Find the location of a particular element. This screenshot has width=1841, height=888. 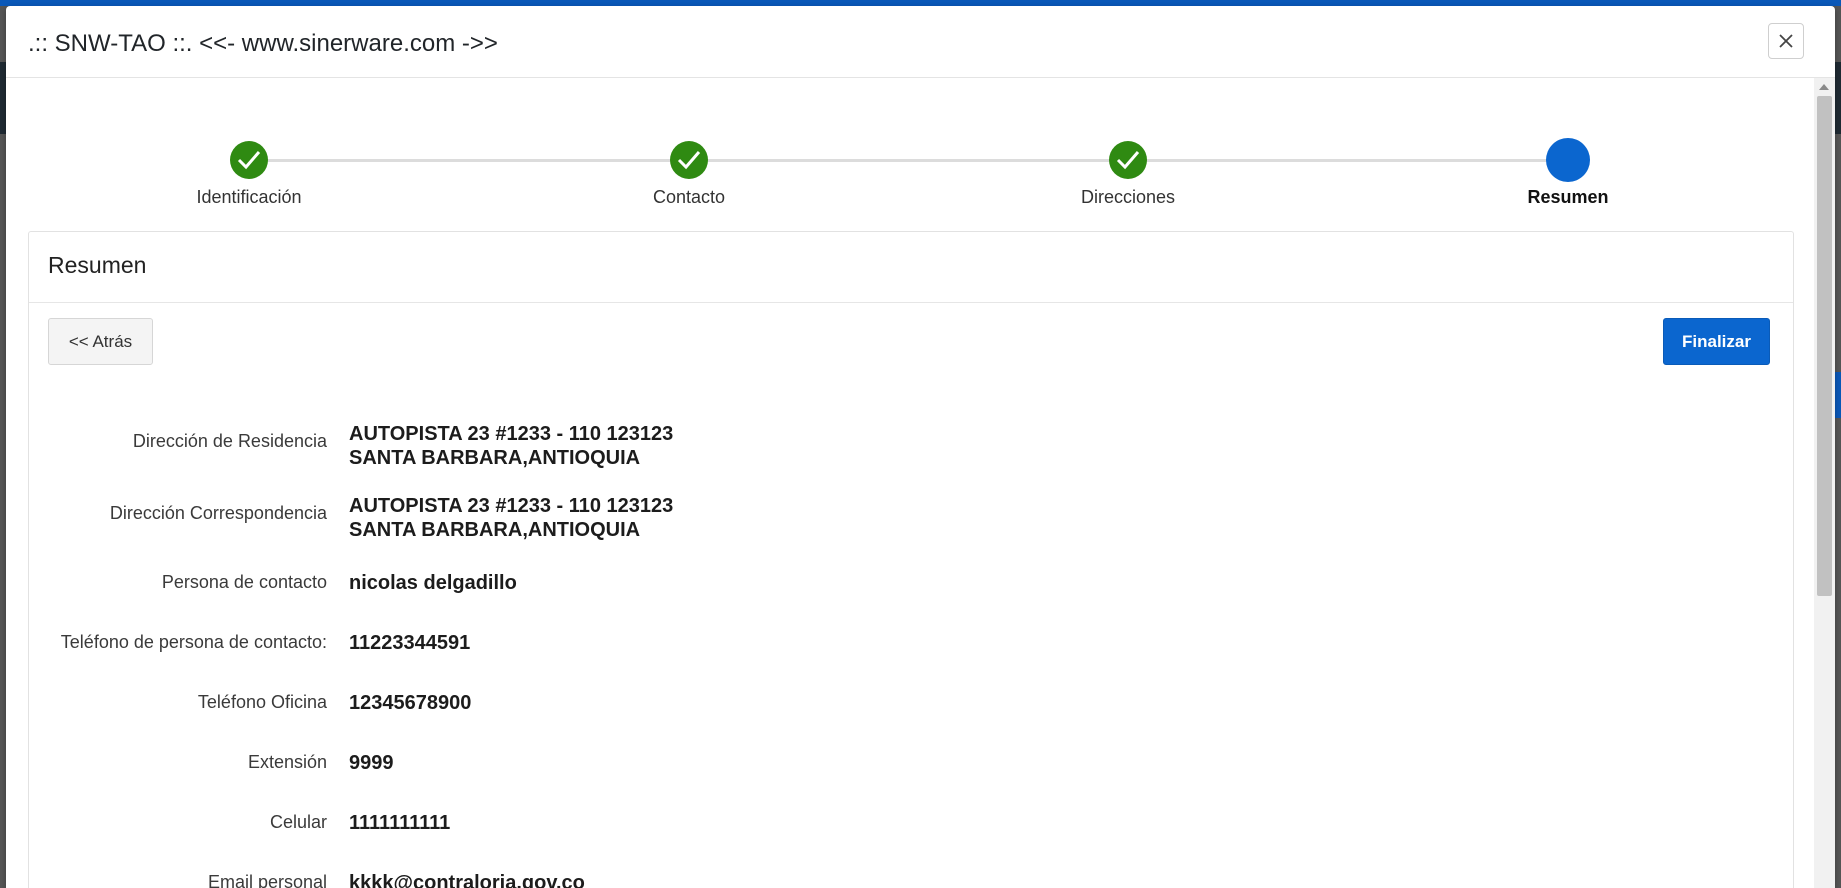

summary-label: Persona de contacto is located at coordinates (244, 582).